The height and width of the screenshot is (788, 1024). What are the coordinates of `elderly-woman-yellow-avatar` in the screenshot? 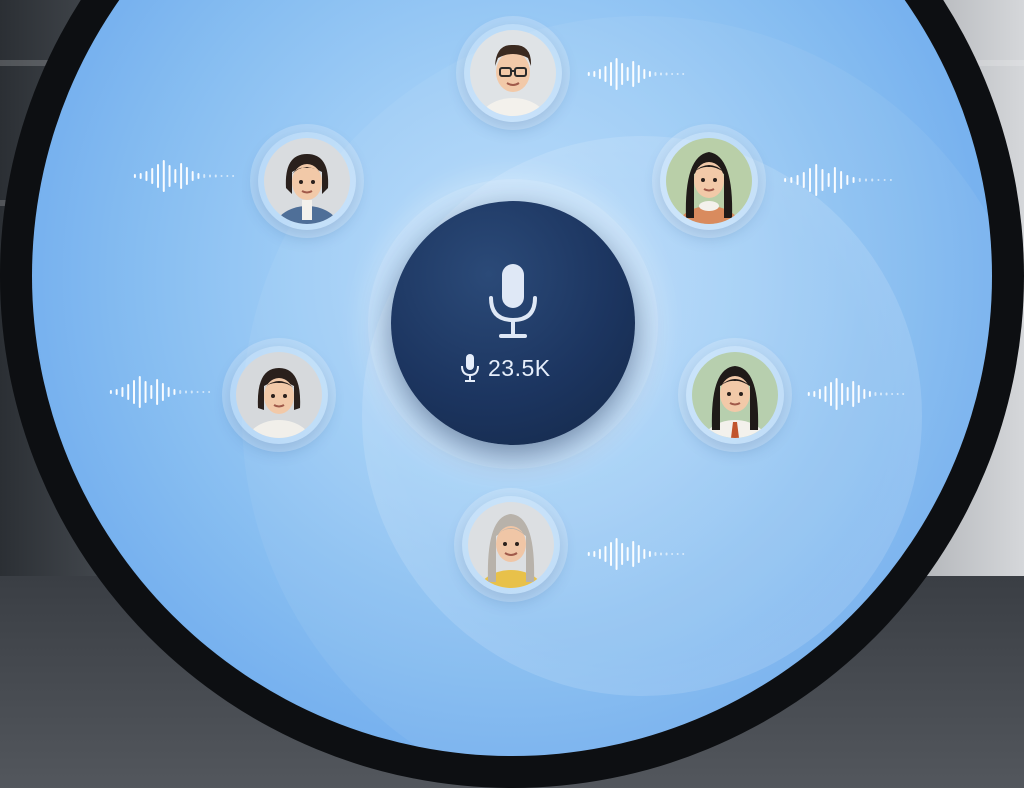 It's located at (511, 545).